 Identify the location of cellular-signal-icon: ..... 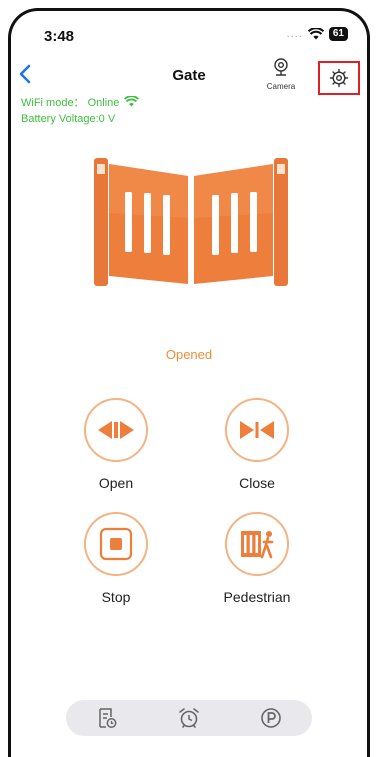
(294, 34).